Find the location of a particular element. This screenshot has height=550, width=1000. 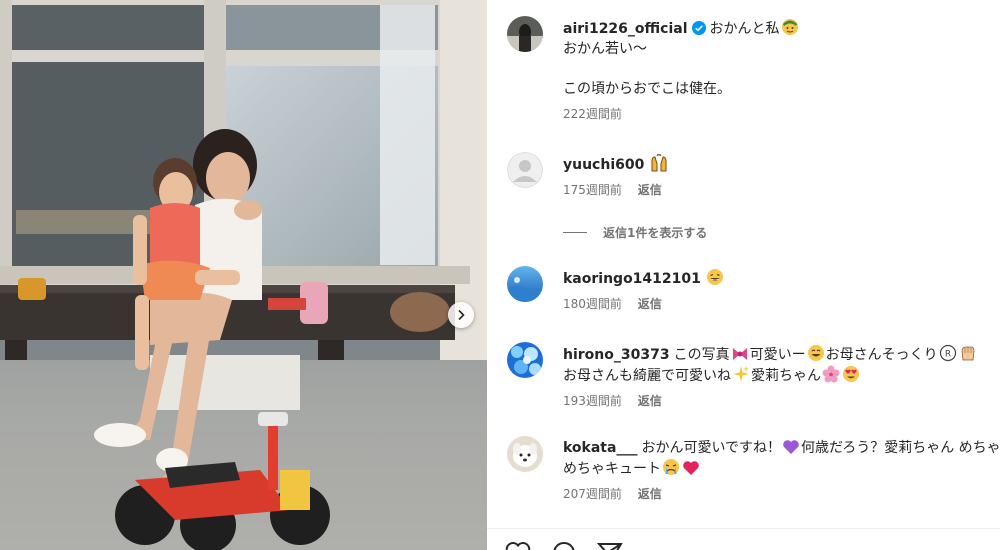

next-photo-button is located at coordinates (461, 315).